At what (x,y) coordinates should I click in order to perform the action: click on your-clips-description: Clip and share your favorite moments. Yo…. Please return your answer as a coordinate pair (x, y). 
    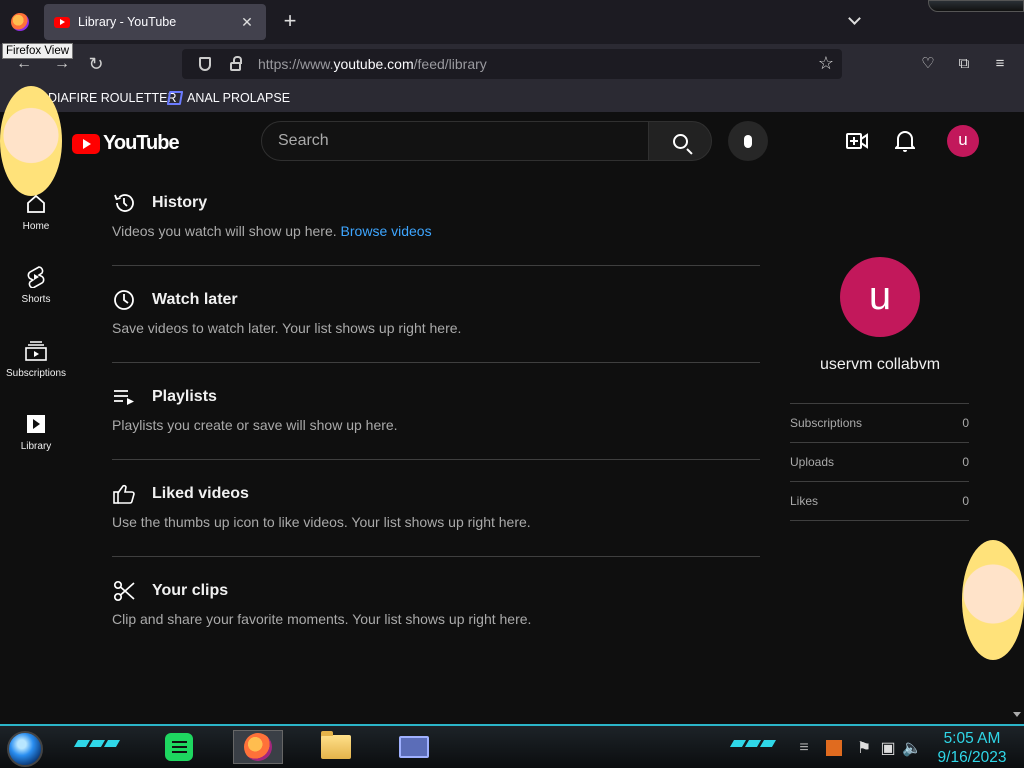
    Looking at the image, I should click on (322, 619).